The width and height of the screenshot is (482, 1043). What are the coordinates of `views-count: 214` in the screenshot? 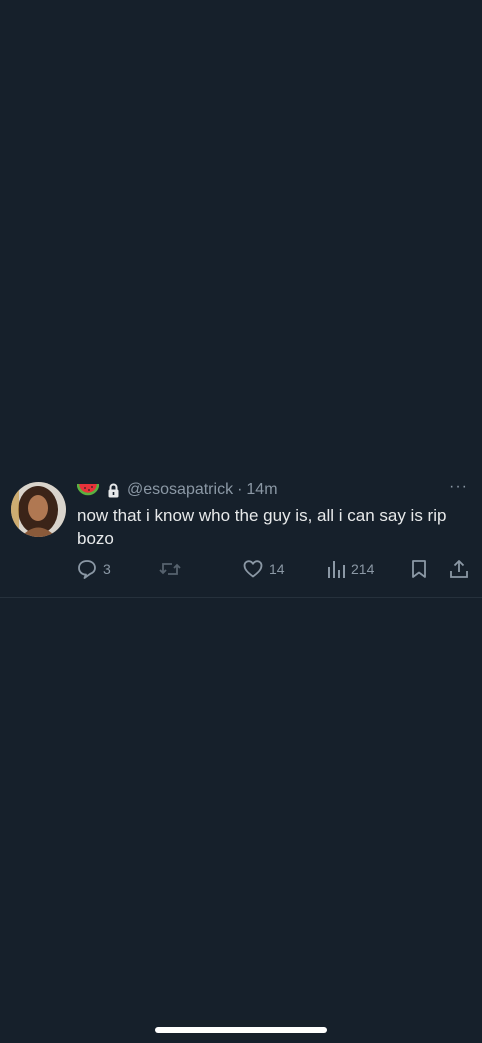 It's located at (363, 569).